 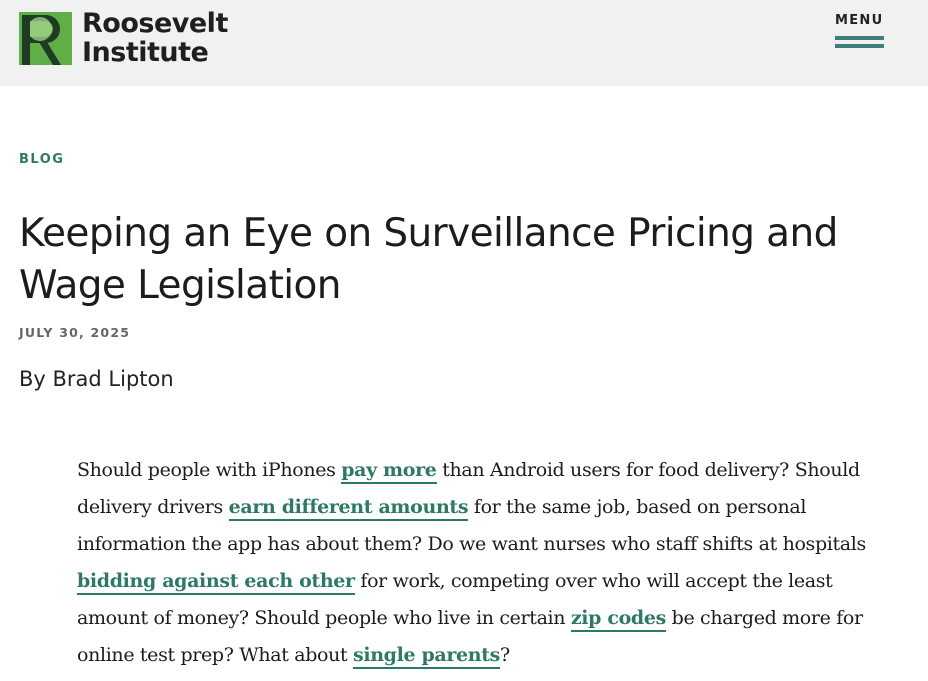 I want to click on byline: By Brad Lipton, so click(x=96, y=379).